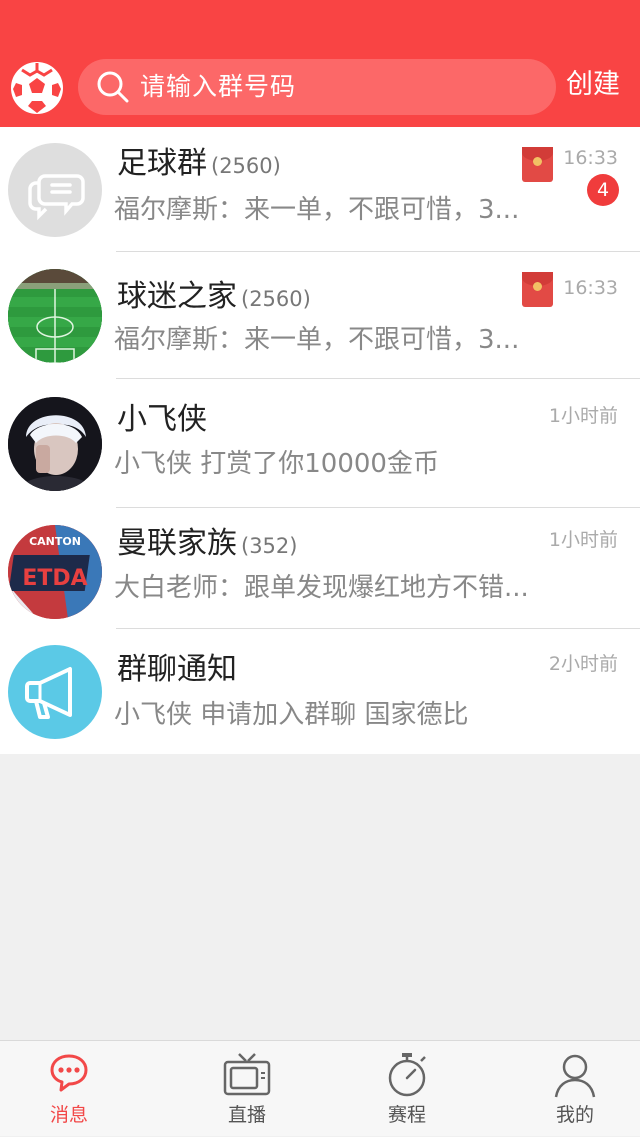  What do you see at coordinates (177, 296) in the screenshot?
I see `conversation-title: 球迷之家` at bounding box center [177, 296].